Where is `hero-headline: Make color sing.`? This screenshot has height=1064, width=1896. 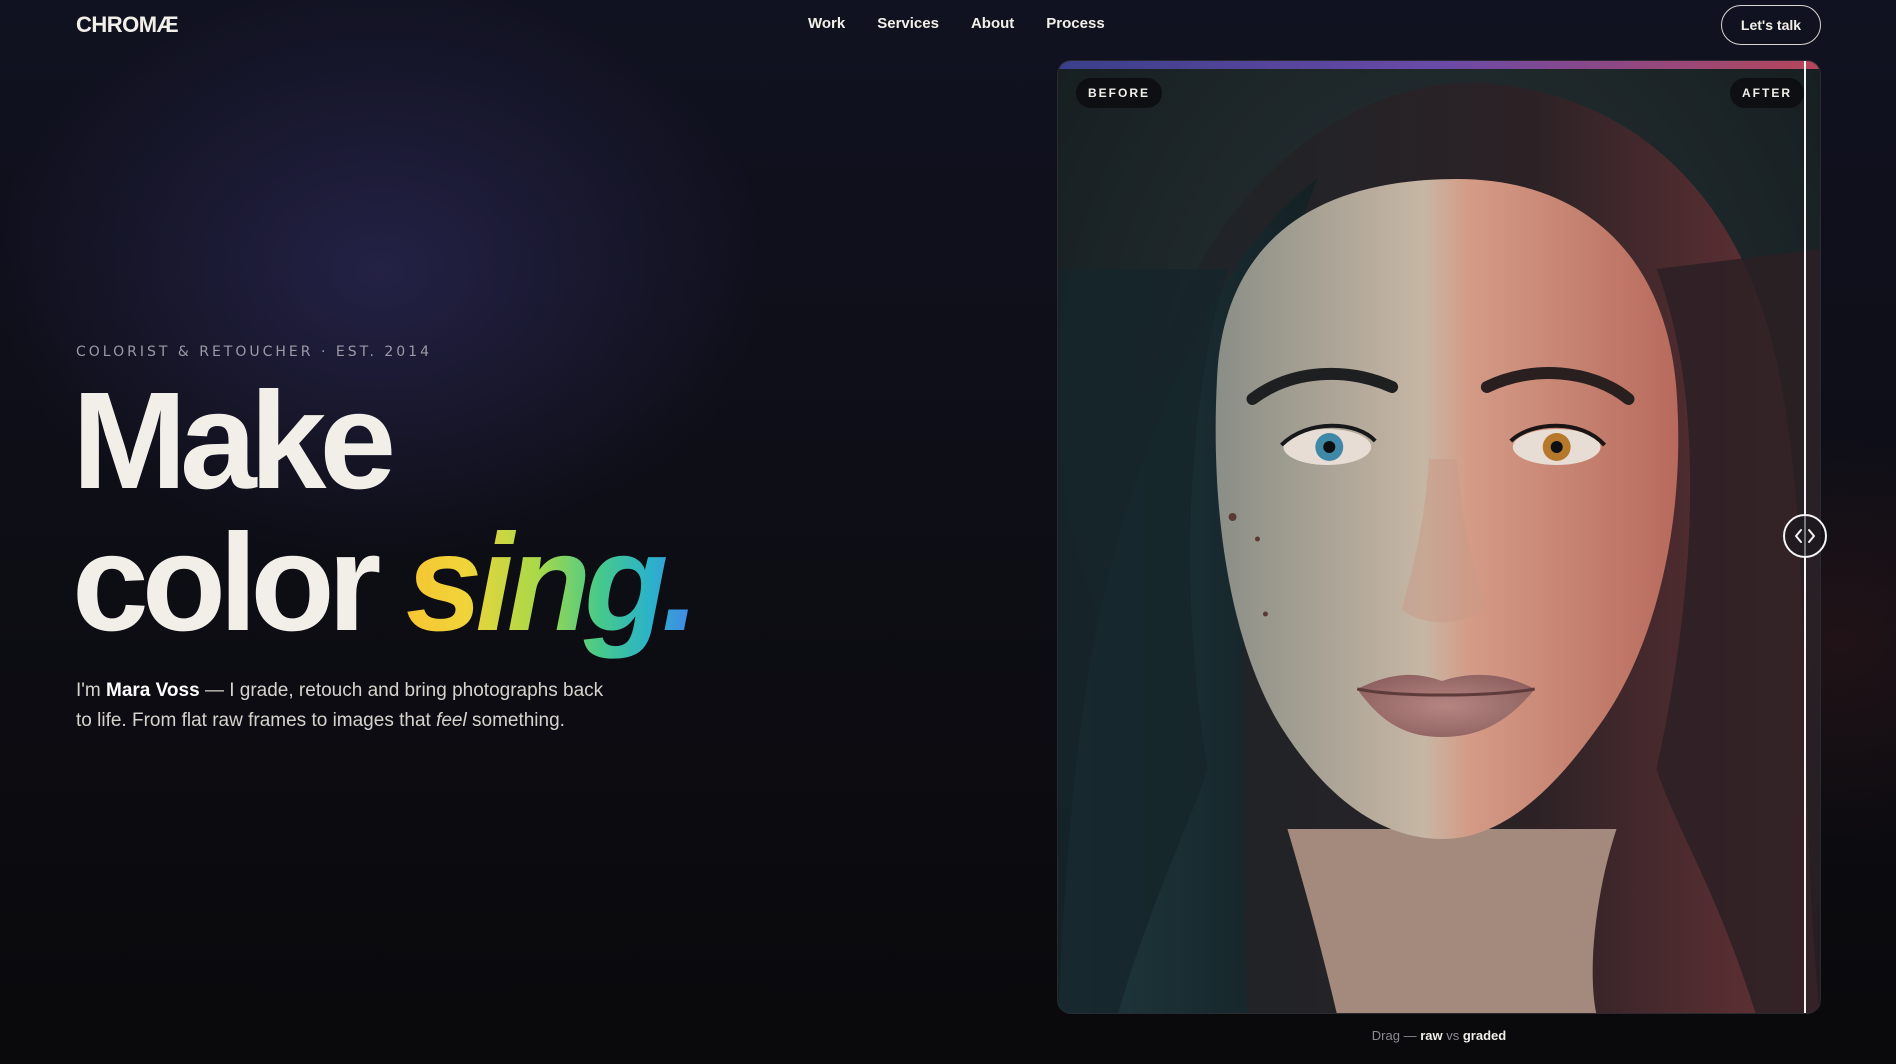 hero-headline: Make color sing. is located at coordinates (387, 512).